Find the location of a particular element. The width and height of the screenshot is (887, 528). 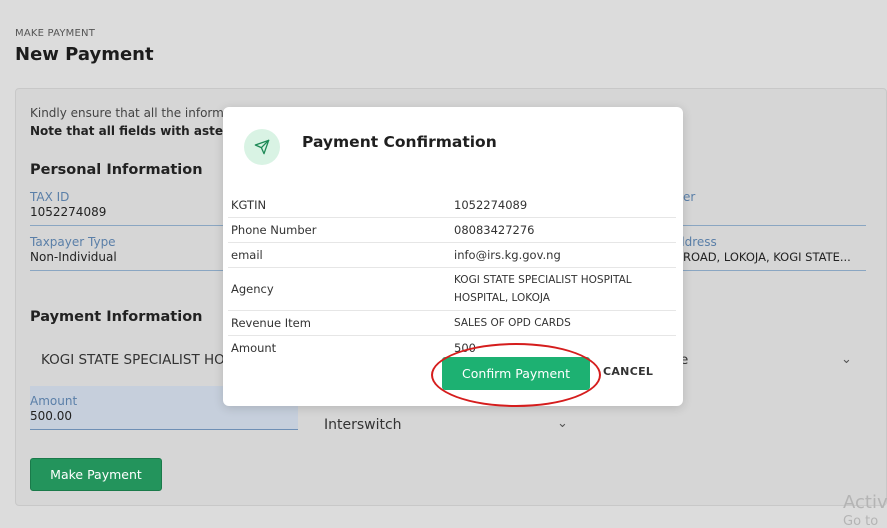

amount-label: Amount is located at coordinates (54, 401).